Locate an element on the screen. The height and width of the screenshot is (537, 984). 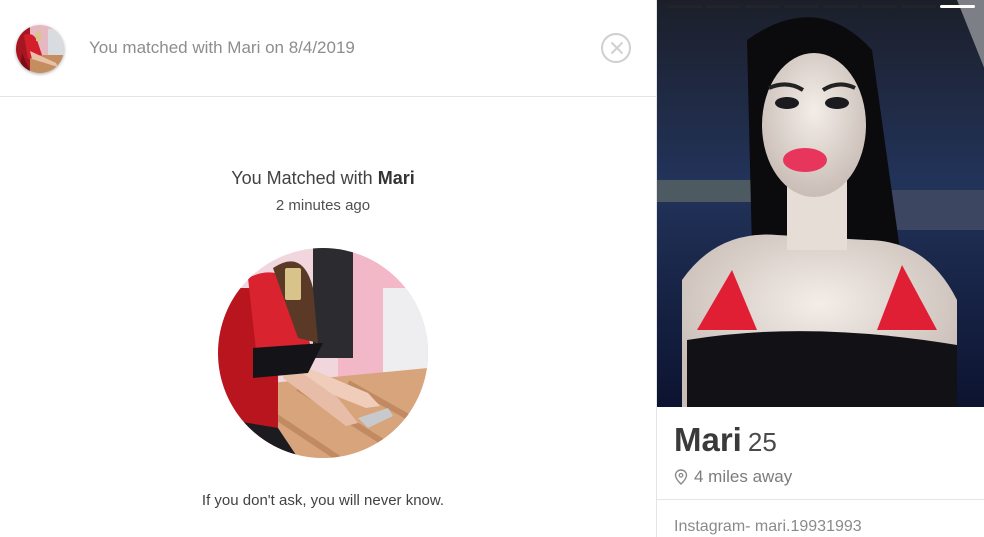
match-timestamp: 2 minutes ago is located at coordinates (323, 205).